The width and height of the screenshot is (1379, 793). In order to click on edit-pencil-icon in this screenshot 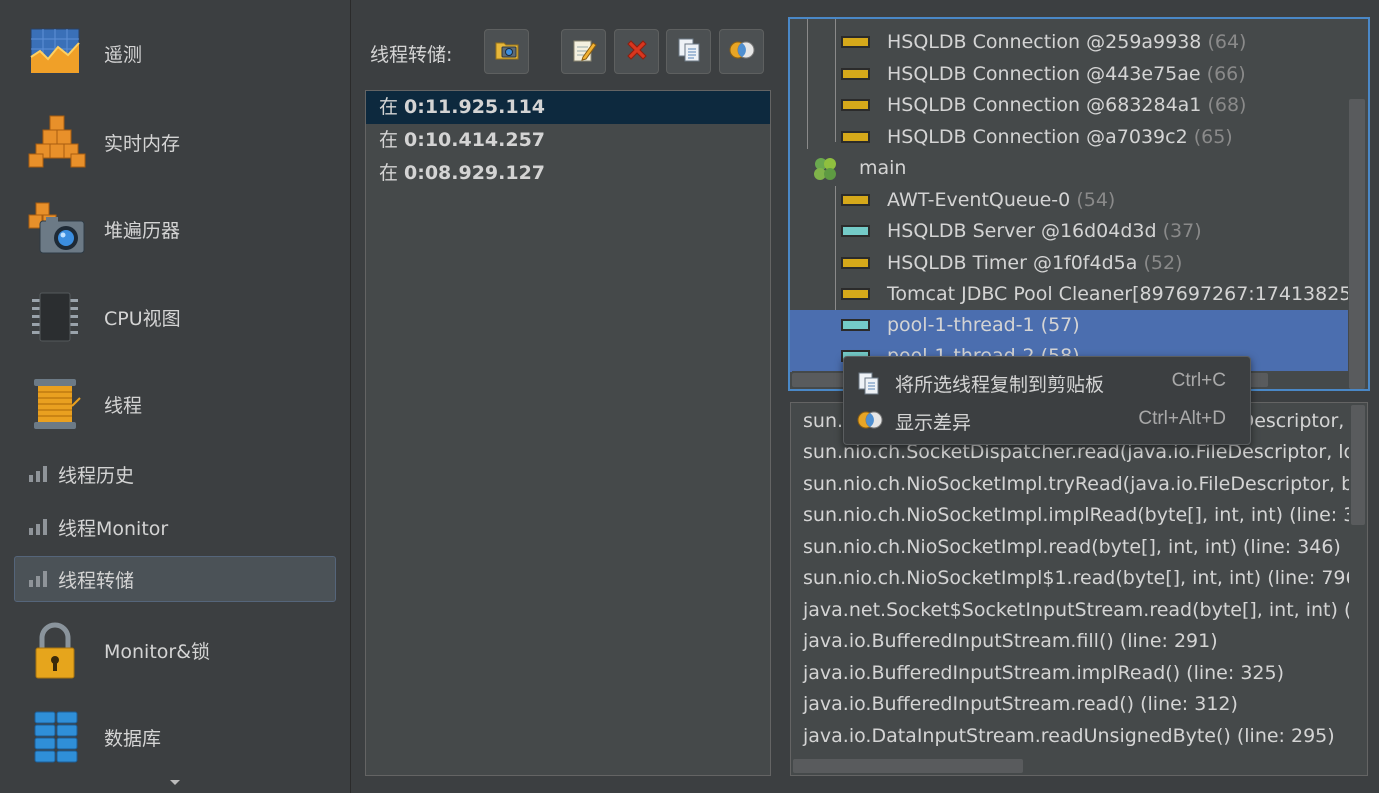, I will do `click(584, 52)`.